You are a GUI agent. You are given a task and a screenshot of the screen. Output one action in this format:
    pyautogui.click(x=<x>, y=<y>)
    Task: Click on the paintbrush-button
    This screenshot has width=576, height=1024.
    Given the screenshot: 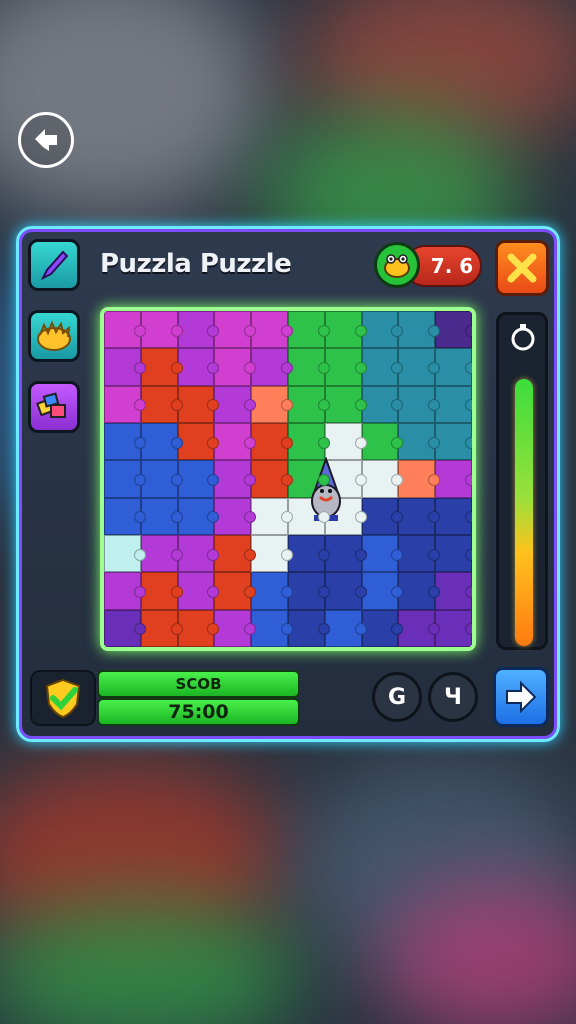 What is the action you would take?
    pyautogui.click(x=54, y=265)
    